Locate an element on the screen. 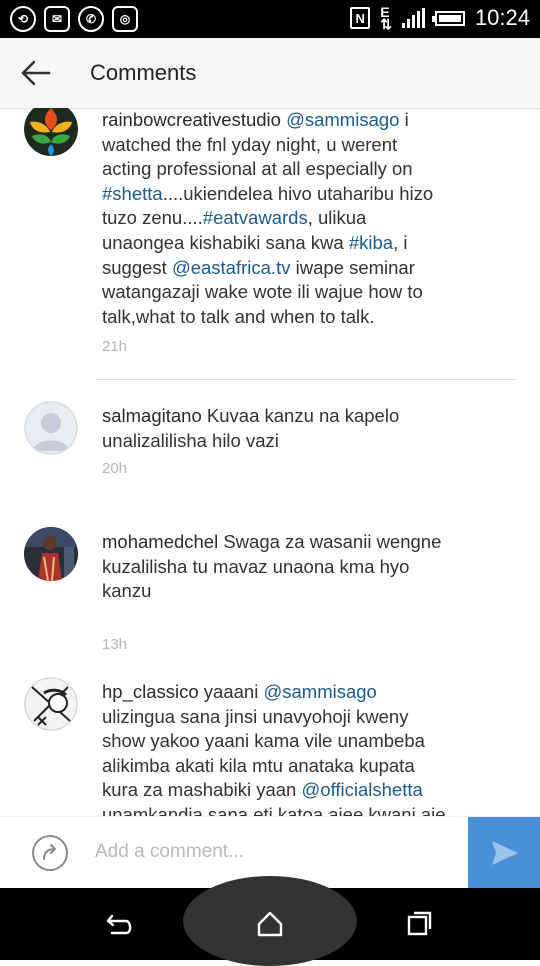  hashtag-link: #eatvawards is located at coordinates (255, 217).